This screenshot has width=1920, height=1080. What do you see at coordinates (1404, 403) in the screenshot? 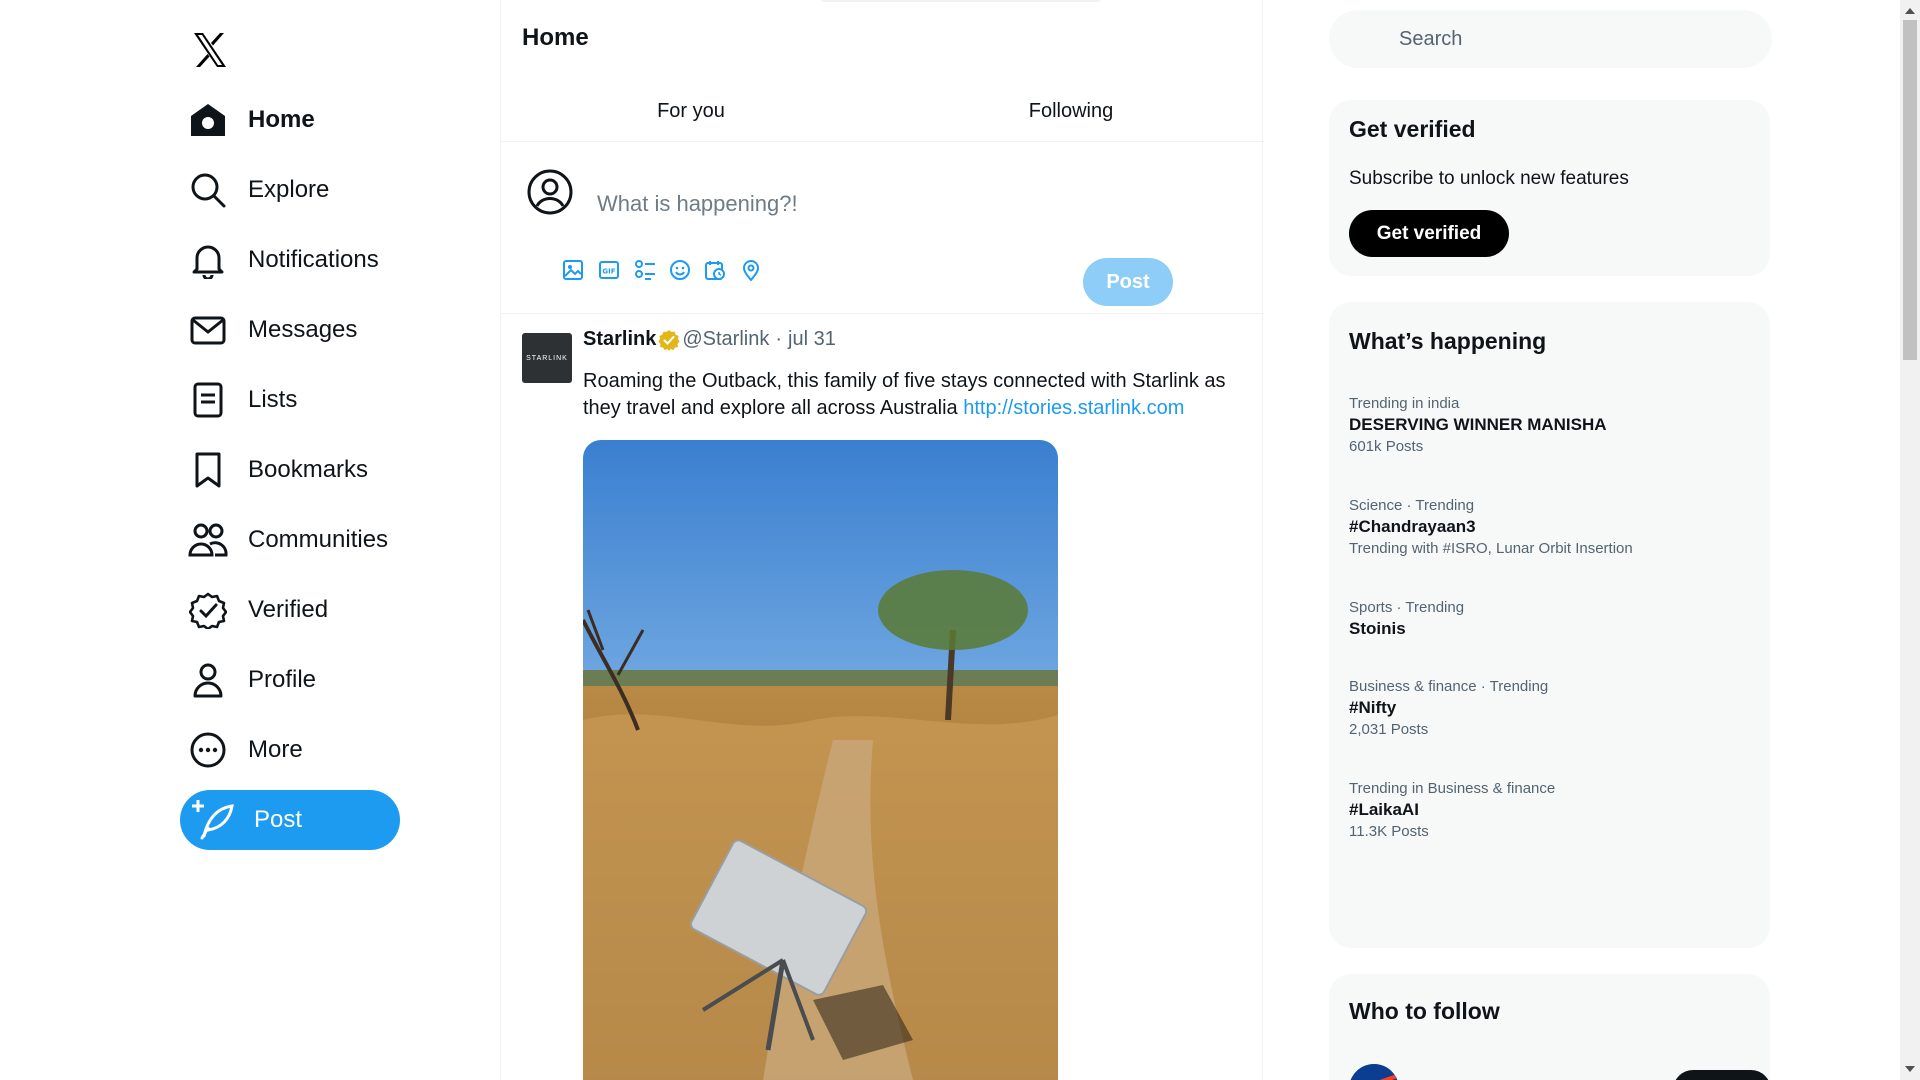
I see `trend-meta: Trending in india` at bounding box center [1404, 403].